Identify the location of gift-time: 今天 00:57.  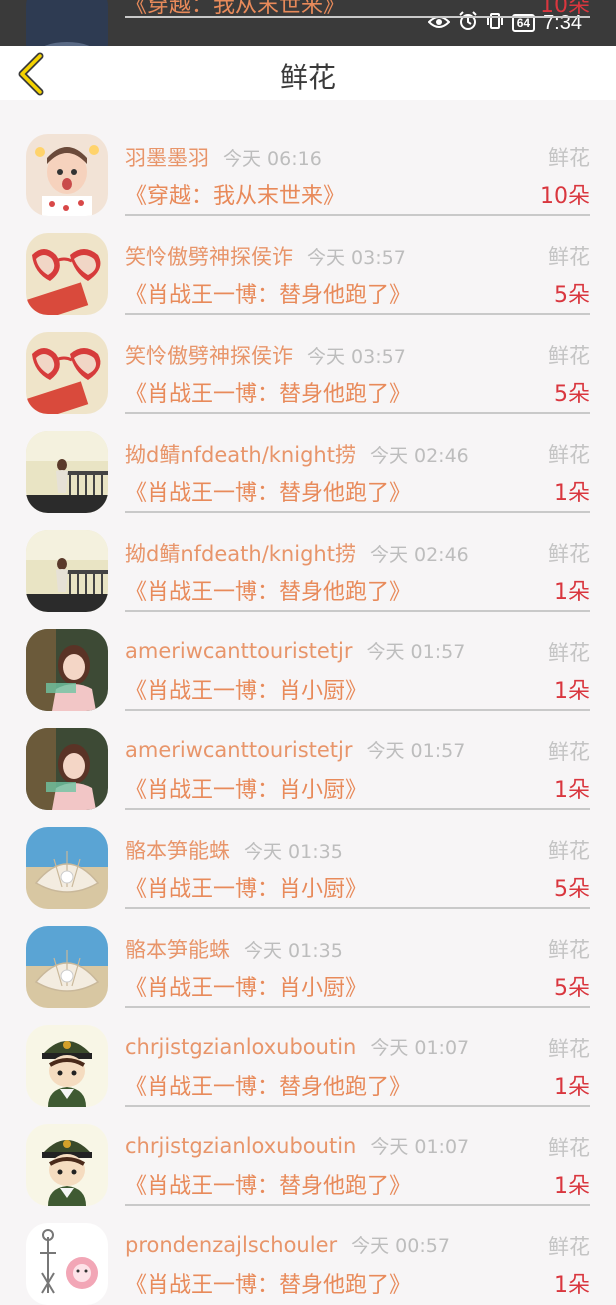
(400, 1246).